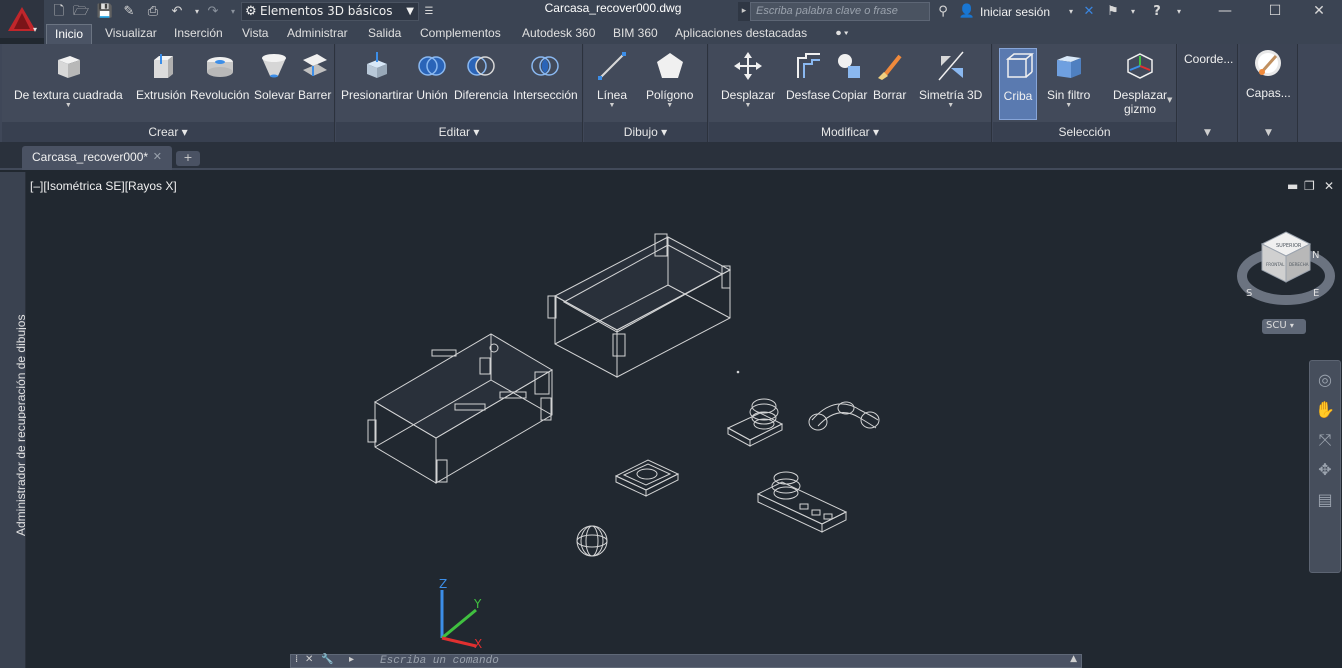 The width and height of the screenshot is (1342, 668). Describe the element at coordinates (1140, 83) in the screenshot. I see `tool-move-gizmo-button: Desplazar gizmo` at that location.